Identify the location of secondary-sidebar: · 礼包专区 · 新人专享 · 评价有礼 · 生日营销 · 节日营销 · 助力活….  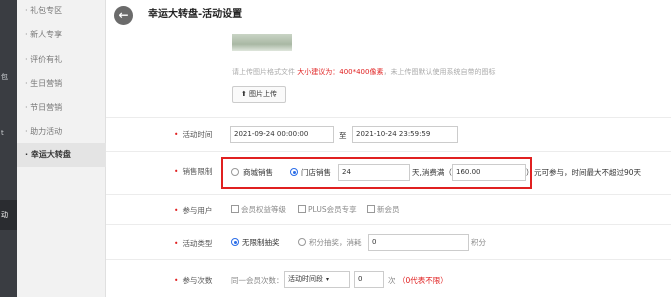
(61, 148).